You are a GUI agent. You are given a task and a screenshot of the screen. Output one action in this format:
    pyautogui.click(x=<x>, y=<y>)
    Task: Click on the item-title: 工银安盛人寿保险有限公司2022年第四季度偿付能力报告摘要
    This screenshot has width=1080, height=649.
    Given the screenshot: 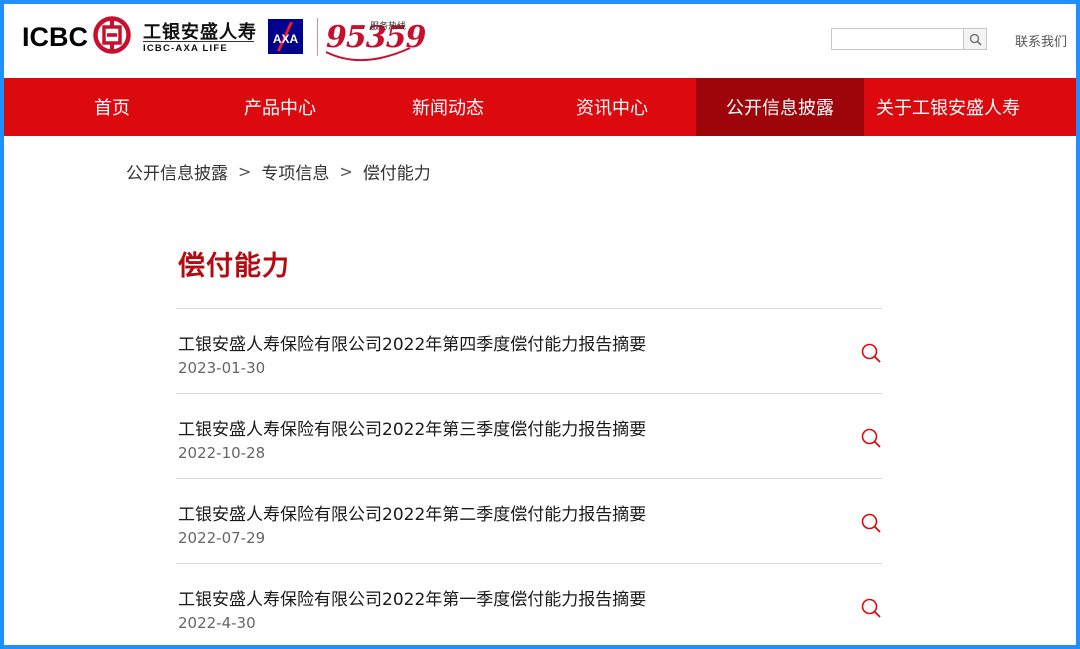 What is the action you would take?
    pyautogui.click(x=412, y=342)
    